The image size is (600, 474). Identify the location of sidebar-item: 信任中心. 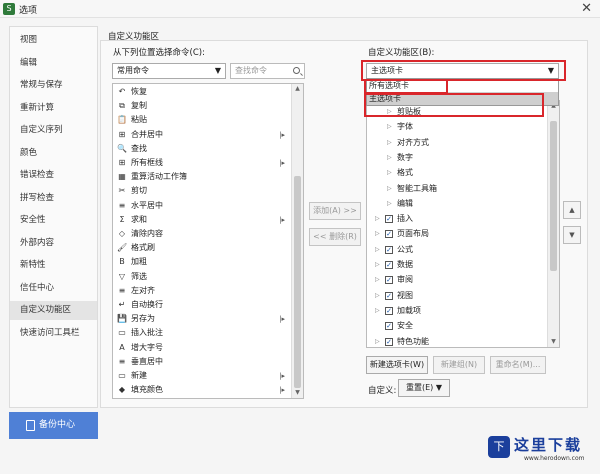
(53, 288).